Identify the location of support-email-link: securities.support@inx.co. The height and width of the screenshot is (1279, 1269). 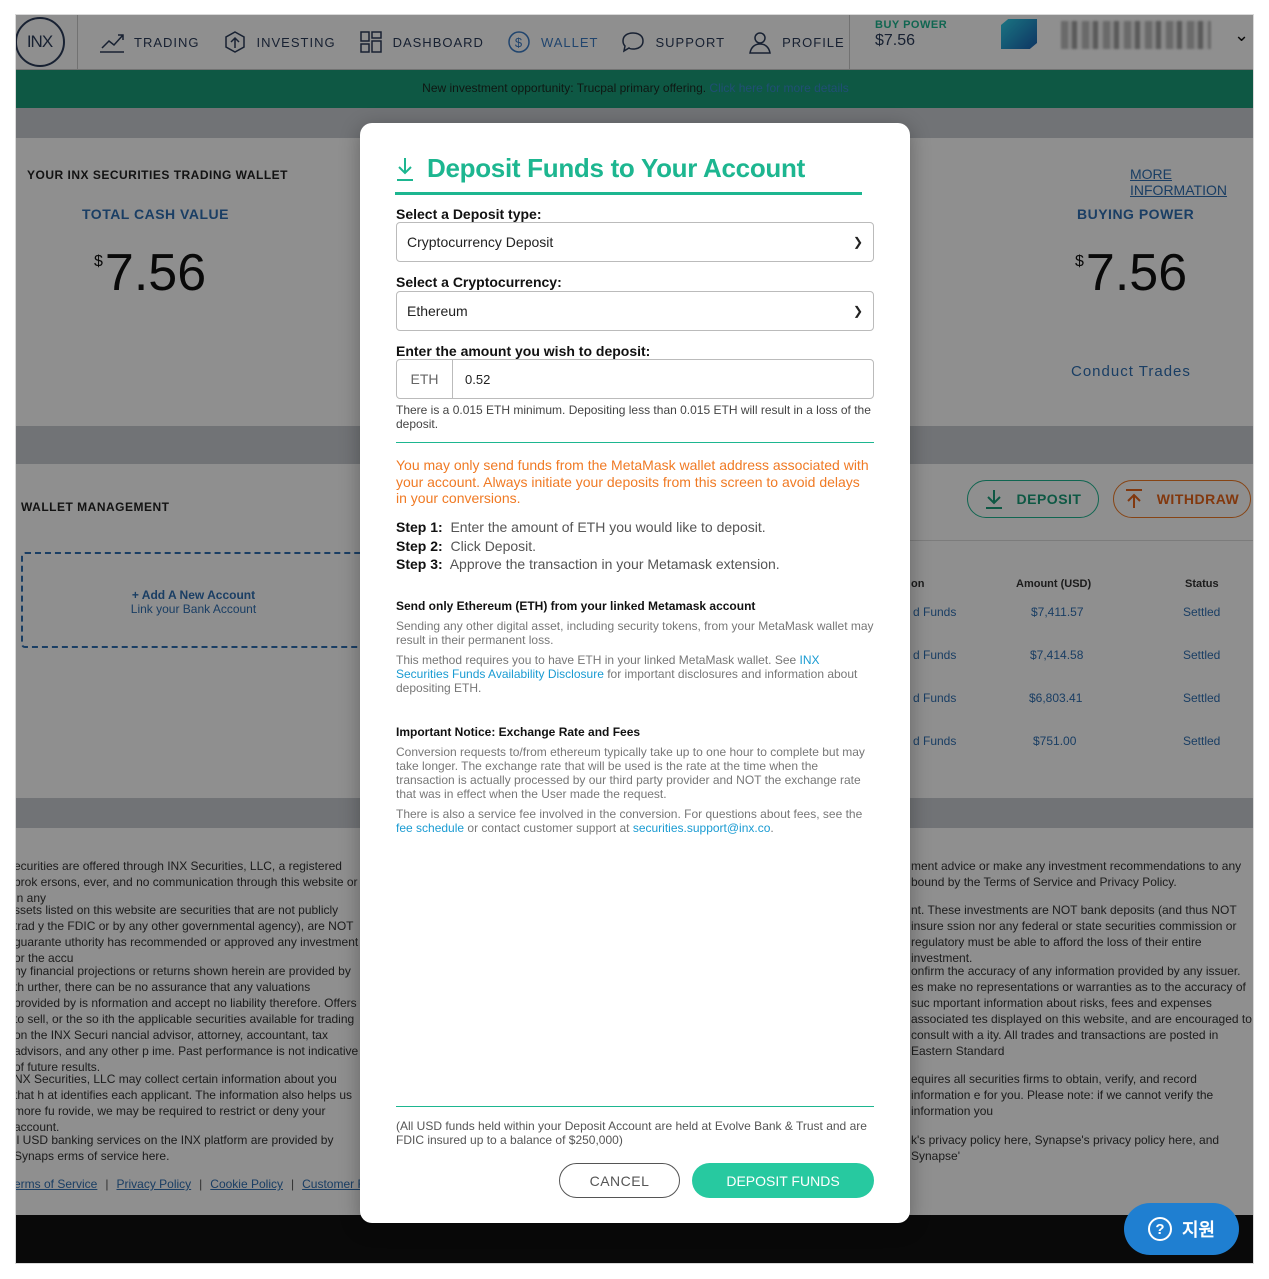
(702, 828).